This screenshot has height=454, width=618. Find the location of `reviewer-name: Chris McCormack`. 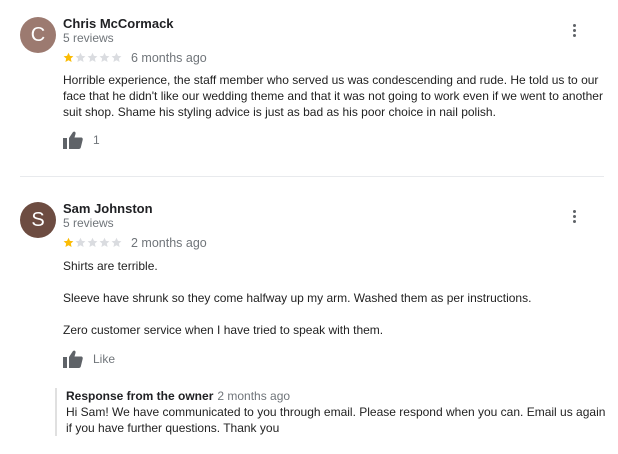

reviewer-name: Chris McCormack is located at coordinates (118, 23).